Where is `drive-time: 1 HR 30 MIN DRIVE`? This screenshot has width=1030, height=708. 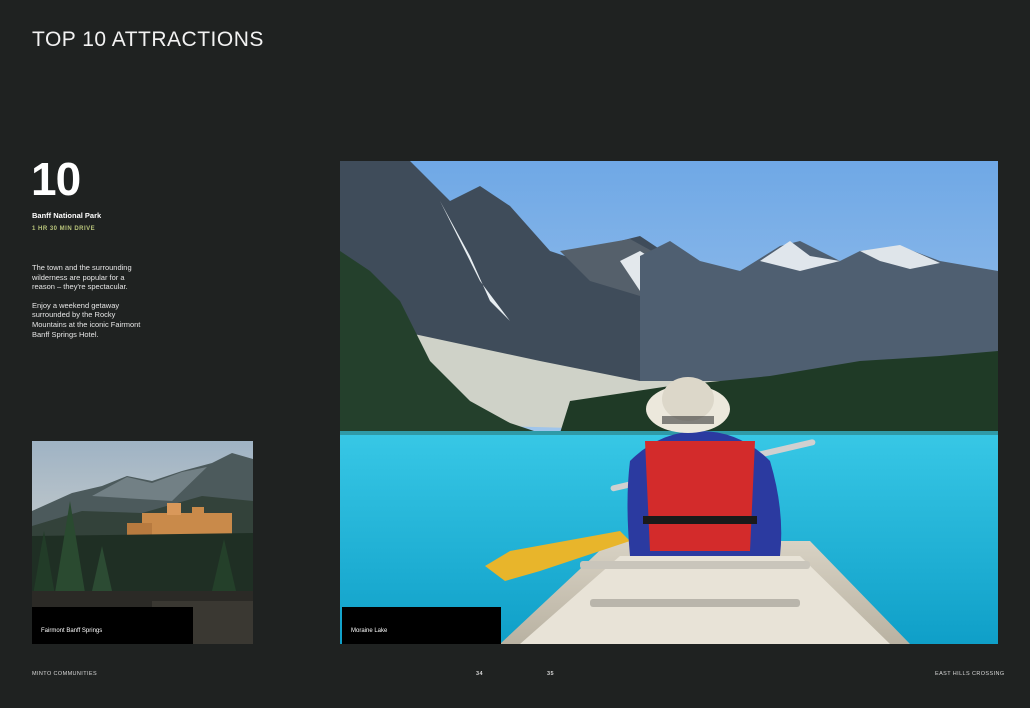 drive-time: 1 HR 30 MIN DRIVE is located at coordinates (64, 229).